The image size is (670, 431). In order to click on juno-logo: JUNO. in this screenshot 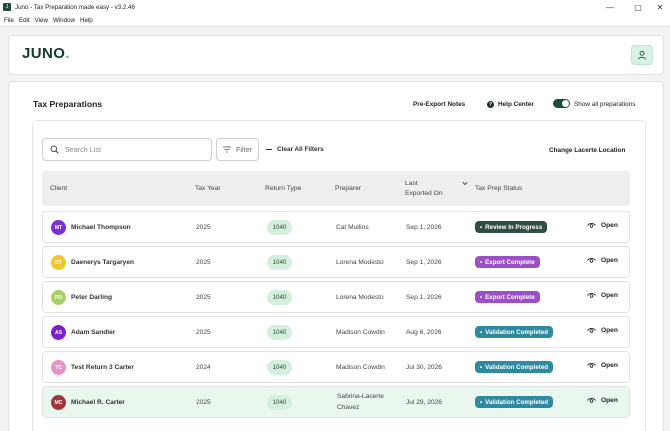, I will do `click(46, 53)`.